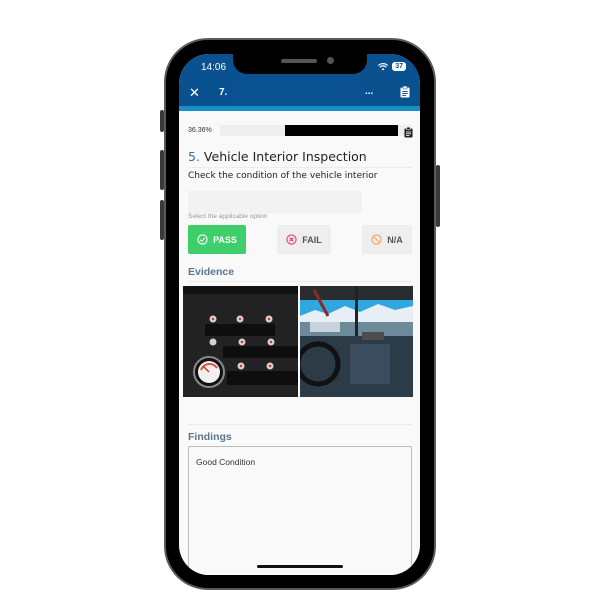 Image resolution: width=600 pixels, height=600 pixels. I want to click on na-option-button: N/A, so click(387, 239).